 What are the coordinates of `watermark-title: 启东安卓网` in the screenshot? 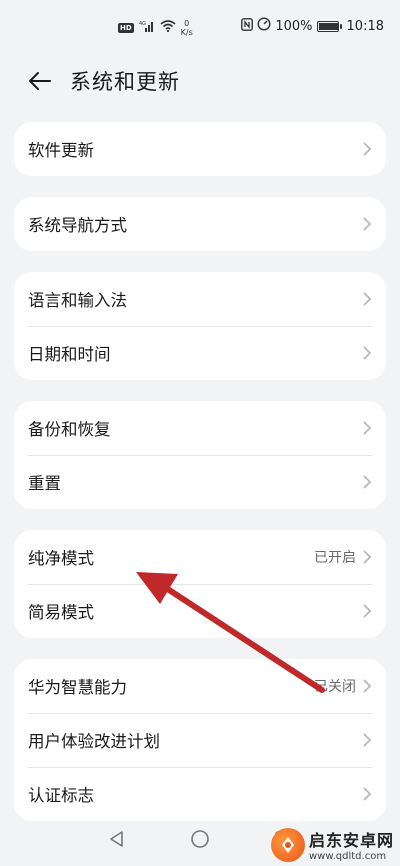 It's located at (351, 840).